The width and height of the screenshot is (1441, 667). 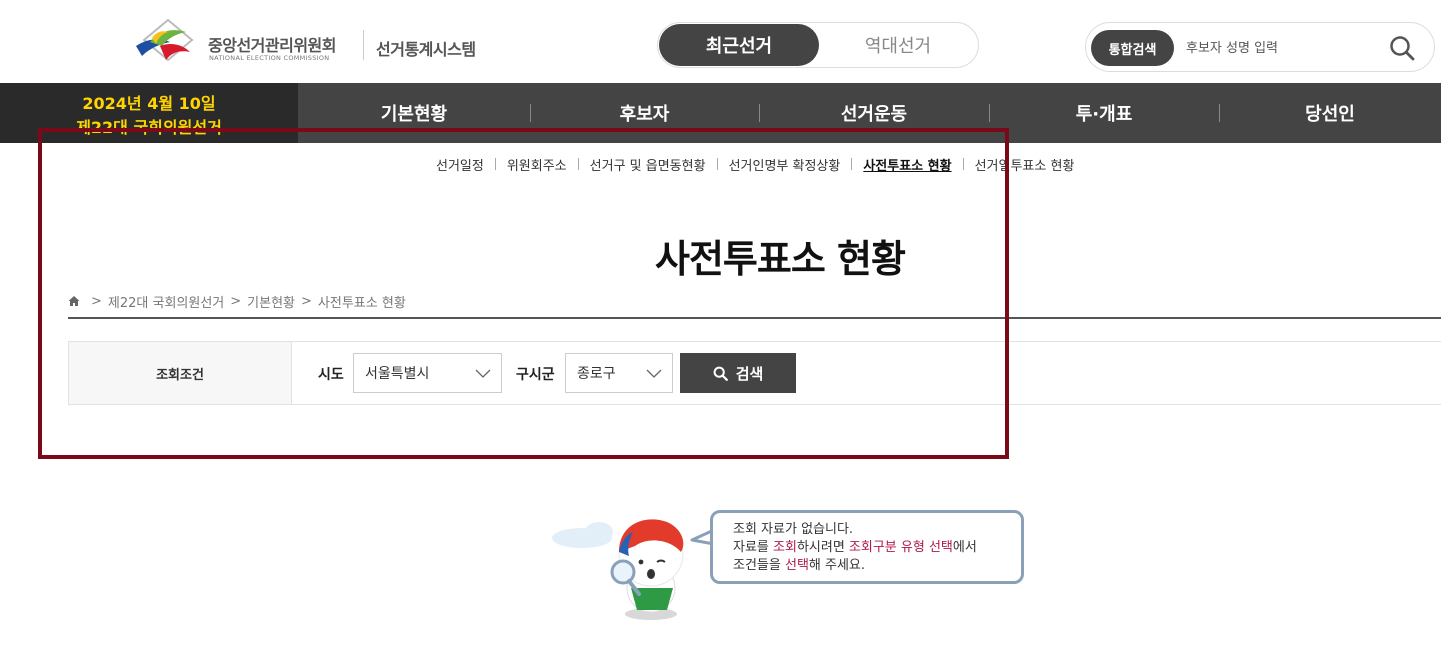 I want to click on page-title: 사전투표소 현황, so click(x=780, y=259).